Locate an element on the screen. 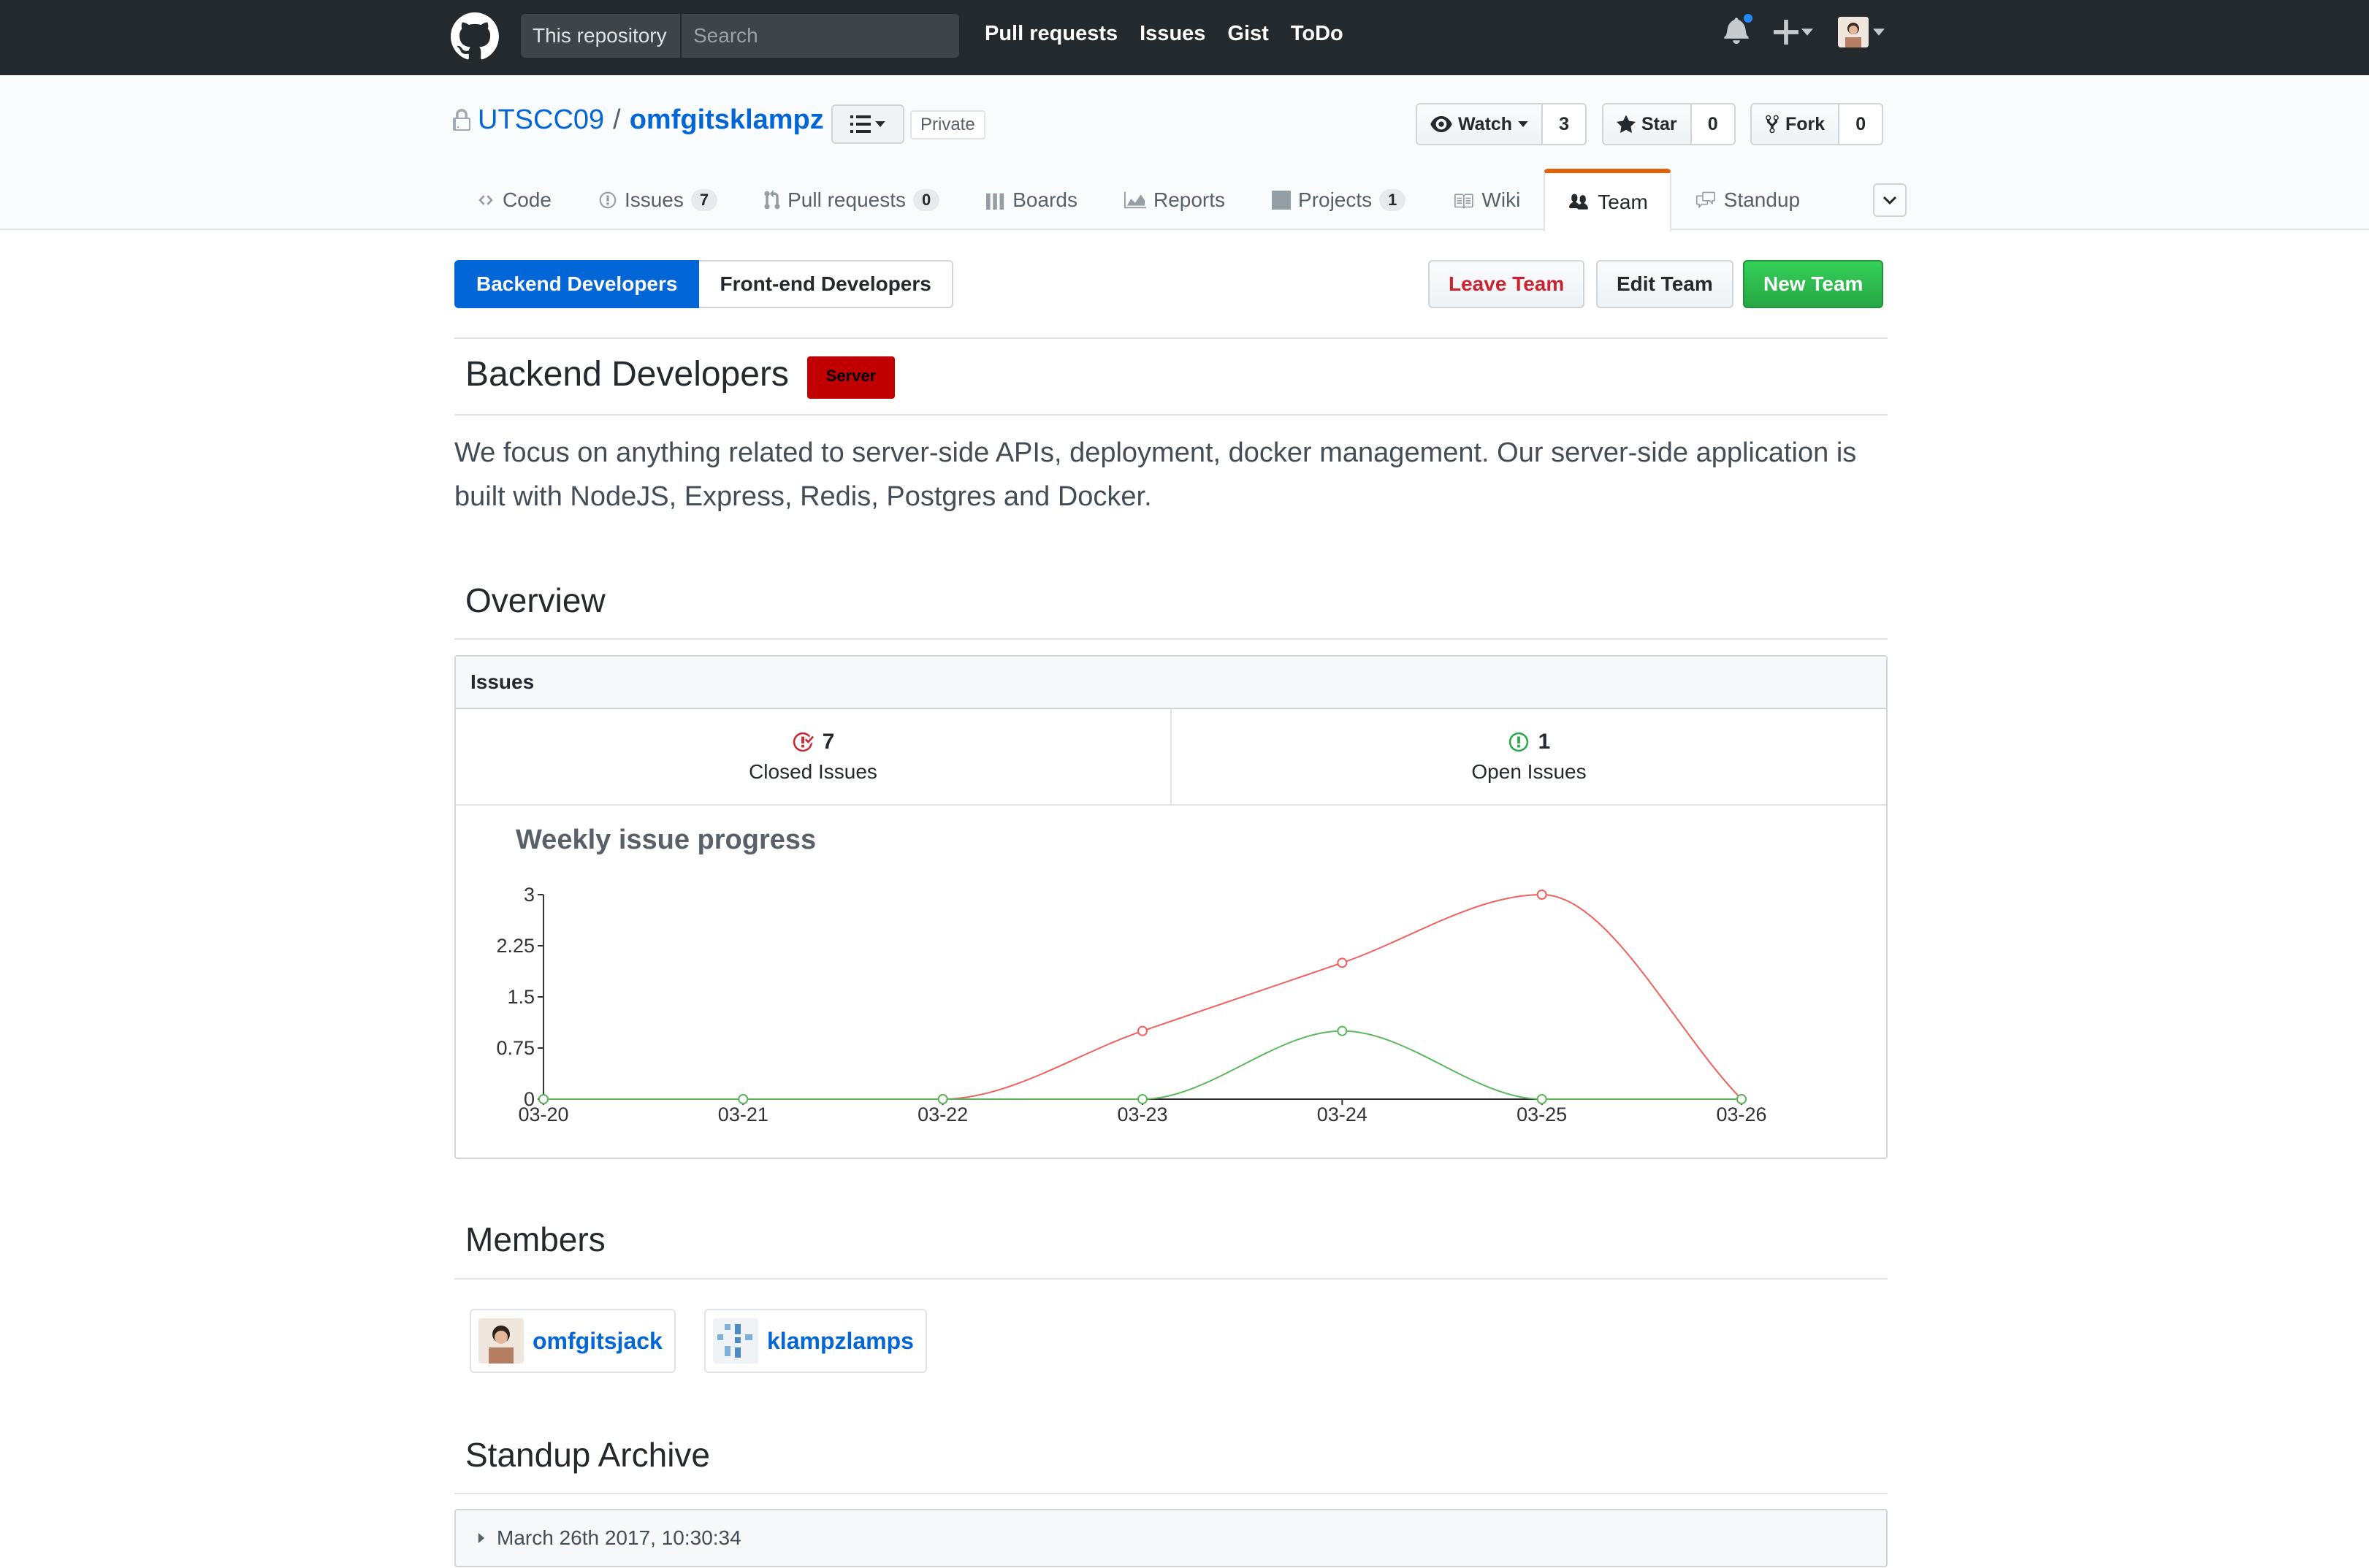 The image size is (2369, 1568). nav-pull-requests: Pull requests is located at coordinates (1052, 34).